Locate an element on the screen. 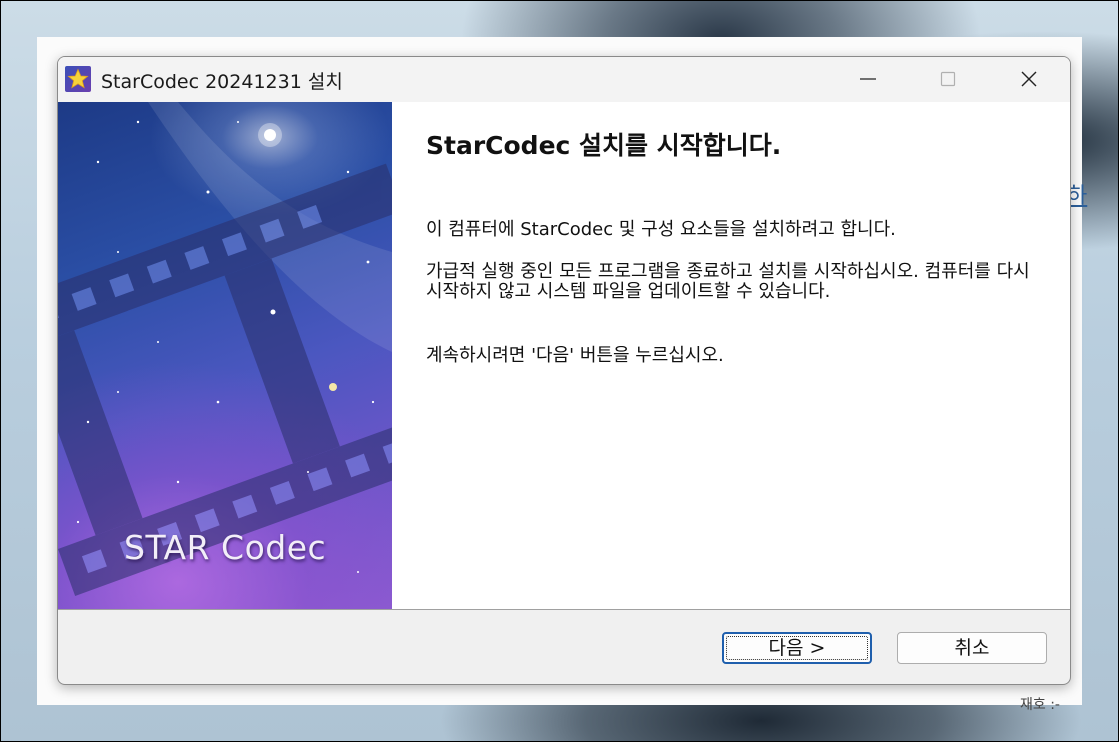 The height and width of the screenshot is (742, 1119). star-icon is located at coordinates (78, 79).